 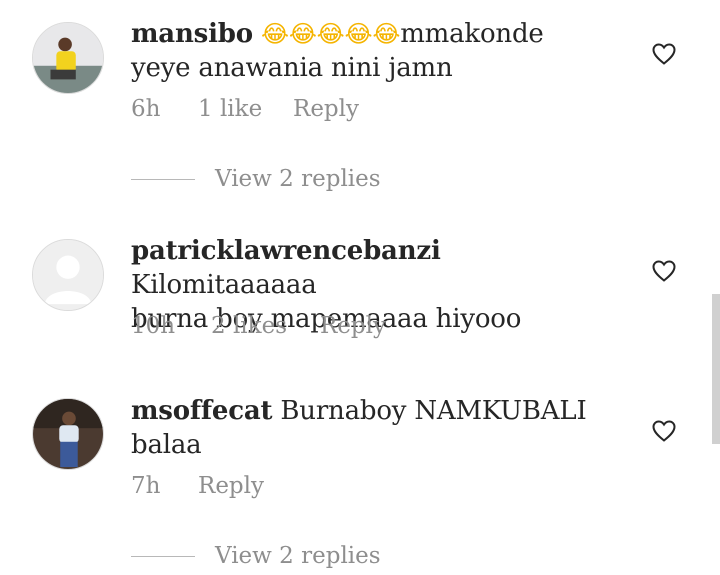 I want to click on comment-text: msoffecat Burnaboy NAMKUBALI balaa, so click(x=366, y=428).